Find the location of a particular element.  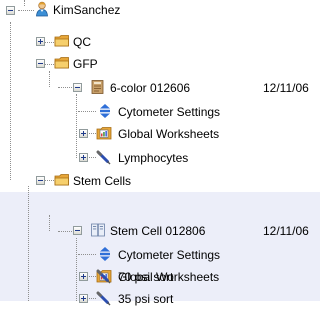

tree-row-label: KimSanchez is located at coordinates (87, 10).